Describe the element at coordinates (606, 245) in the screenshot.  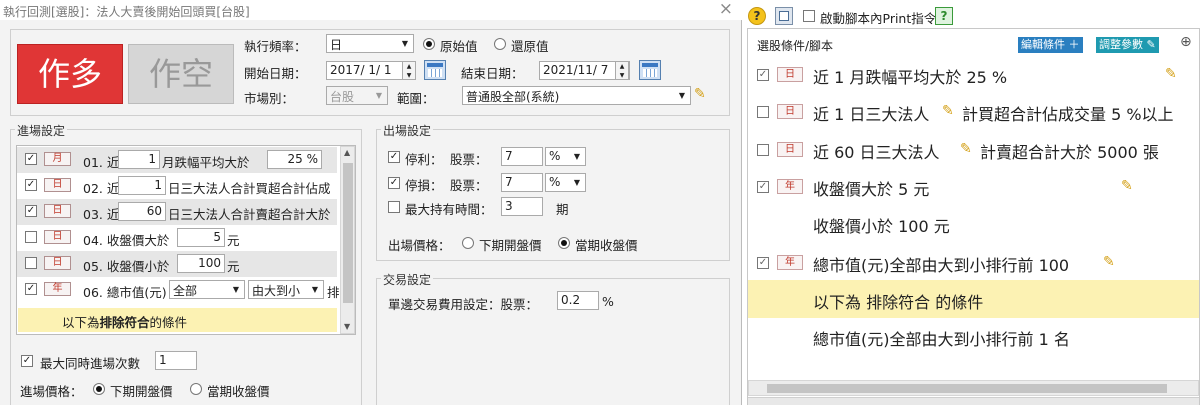
I see `exit-current-close-label: 當期收盤價` at that location.